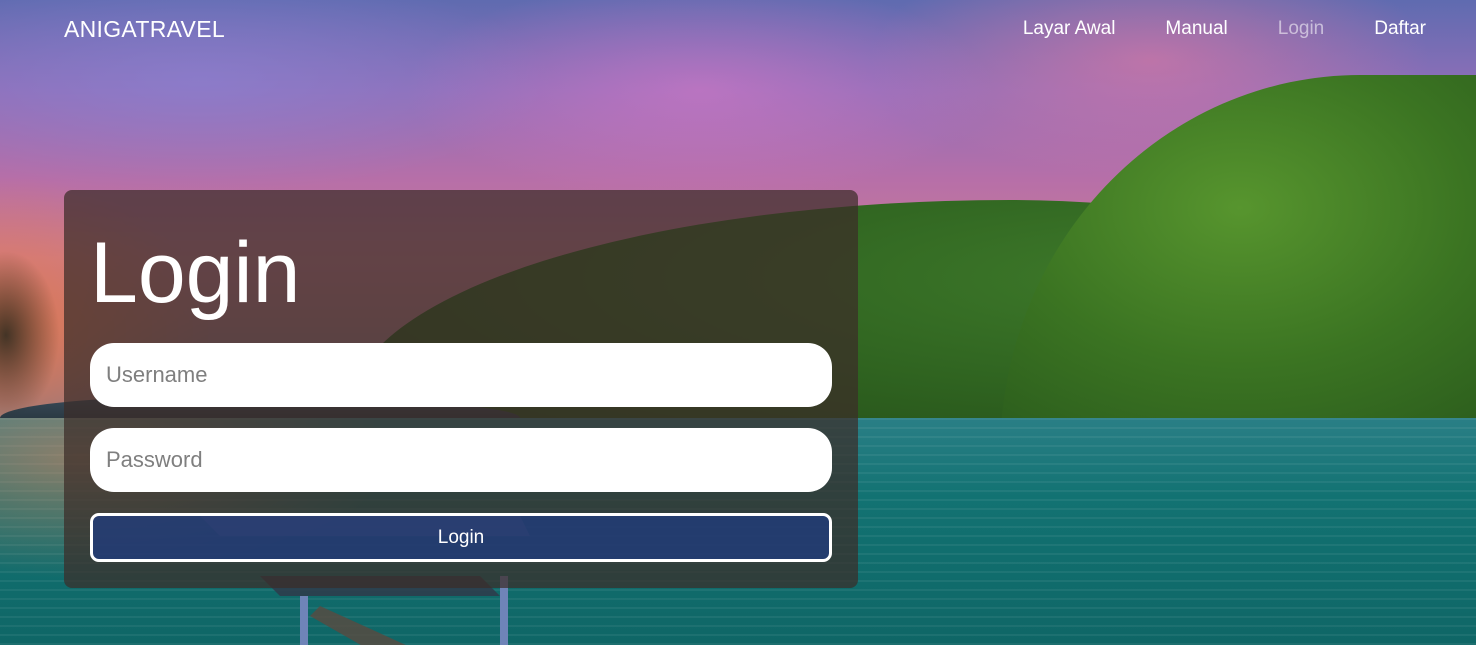 The width and height of the screenshot is (1476, 645). Describe the element at coordinates (461, 375) in the screenshot. I see `username-input` at that location.